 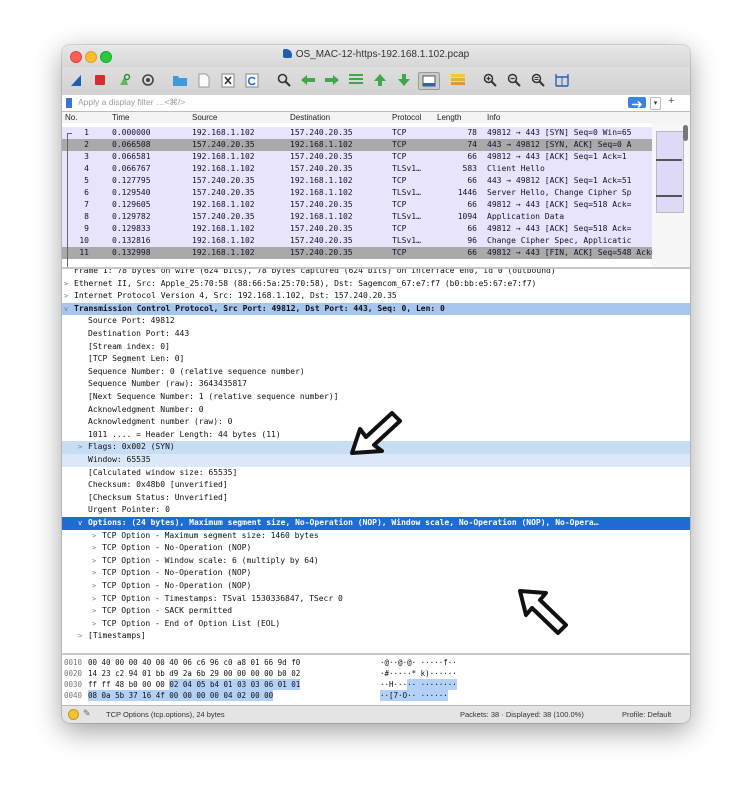 What do you see at coordinates (310, 117) in the screenshot?
I see `col-destination: Destination` at bounding box center [310, 117].